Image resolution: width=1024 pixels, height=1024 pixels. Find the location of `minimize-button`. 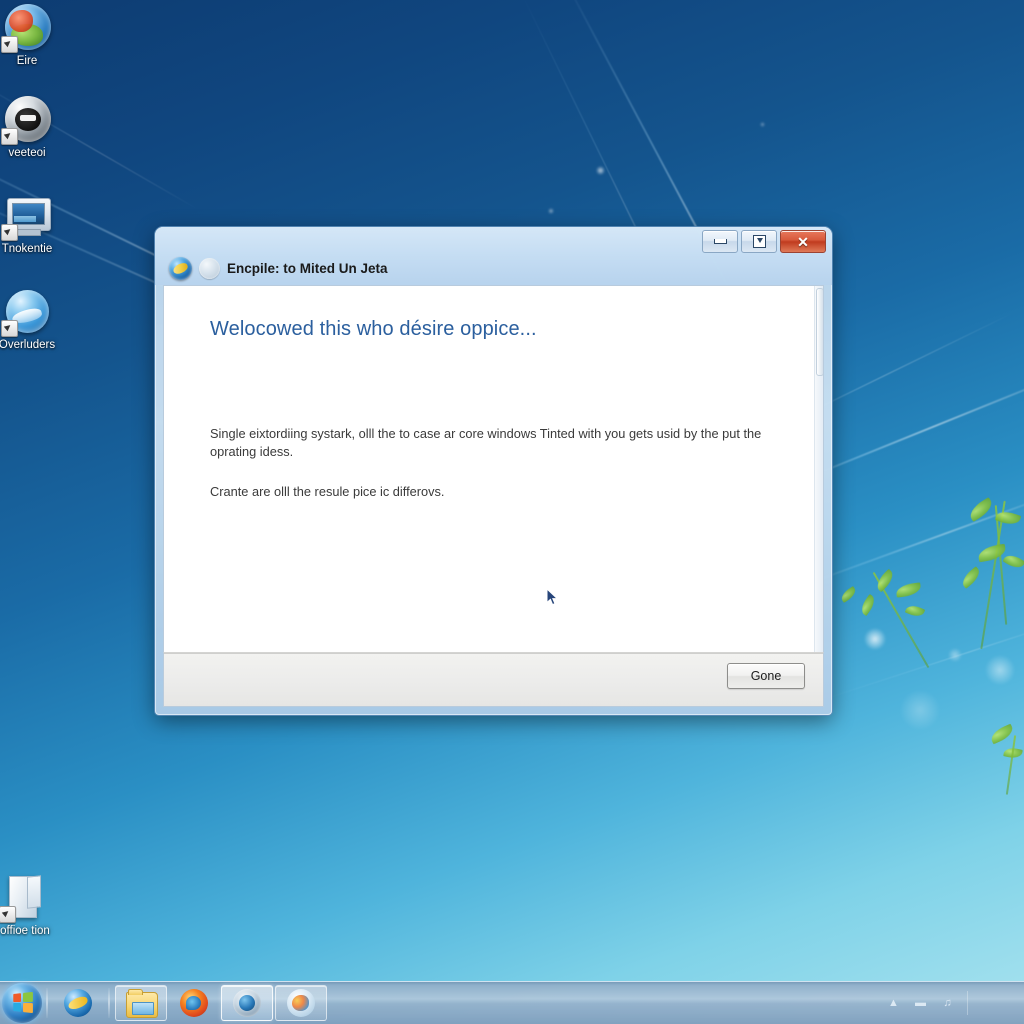

minimize-button is located at coordinates (720, 241).